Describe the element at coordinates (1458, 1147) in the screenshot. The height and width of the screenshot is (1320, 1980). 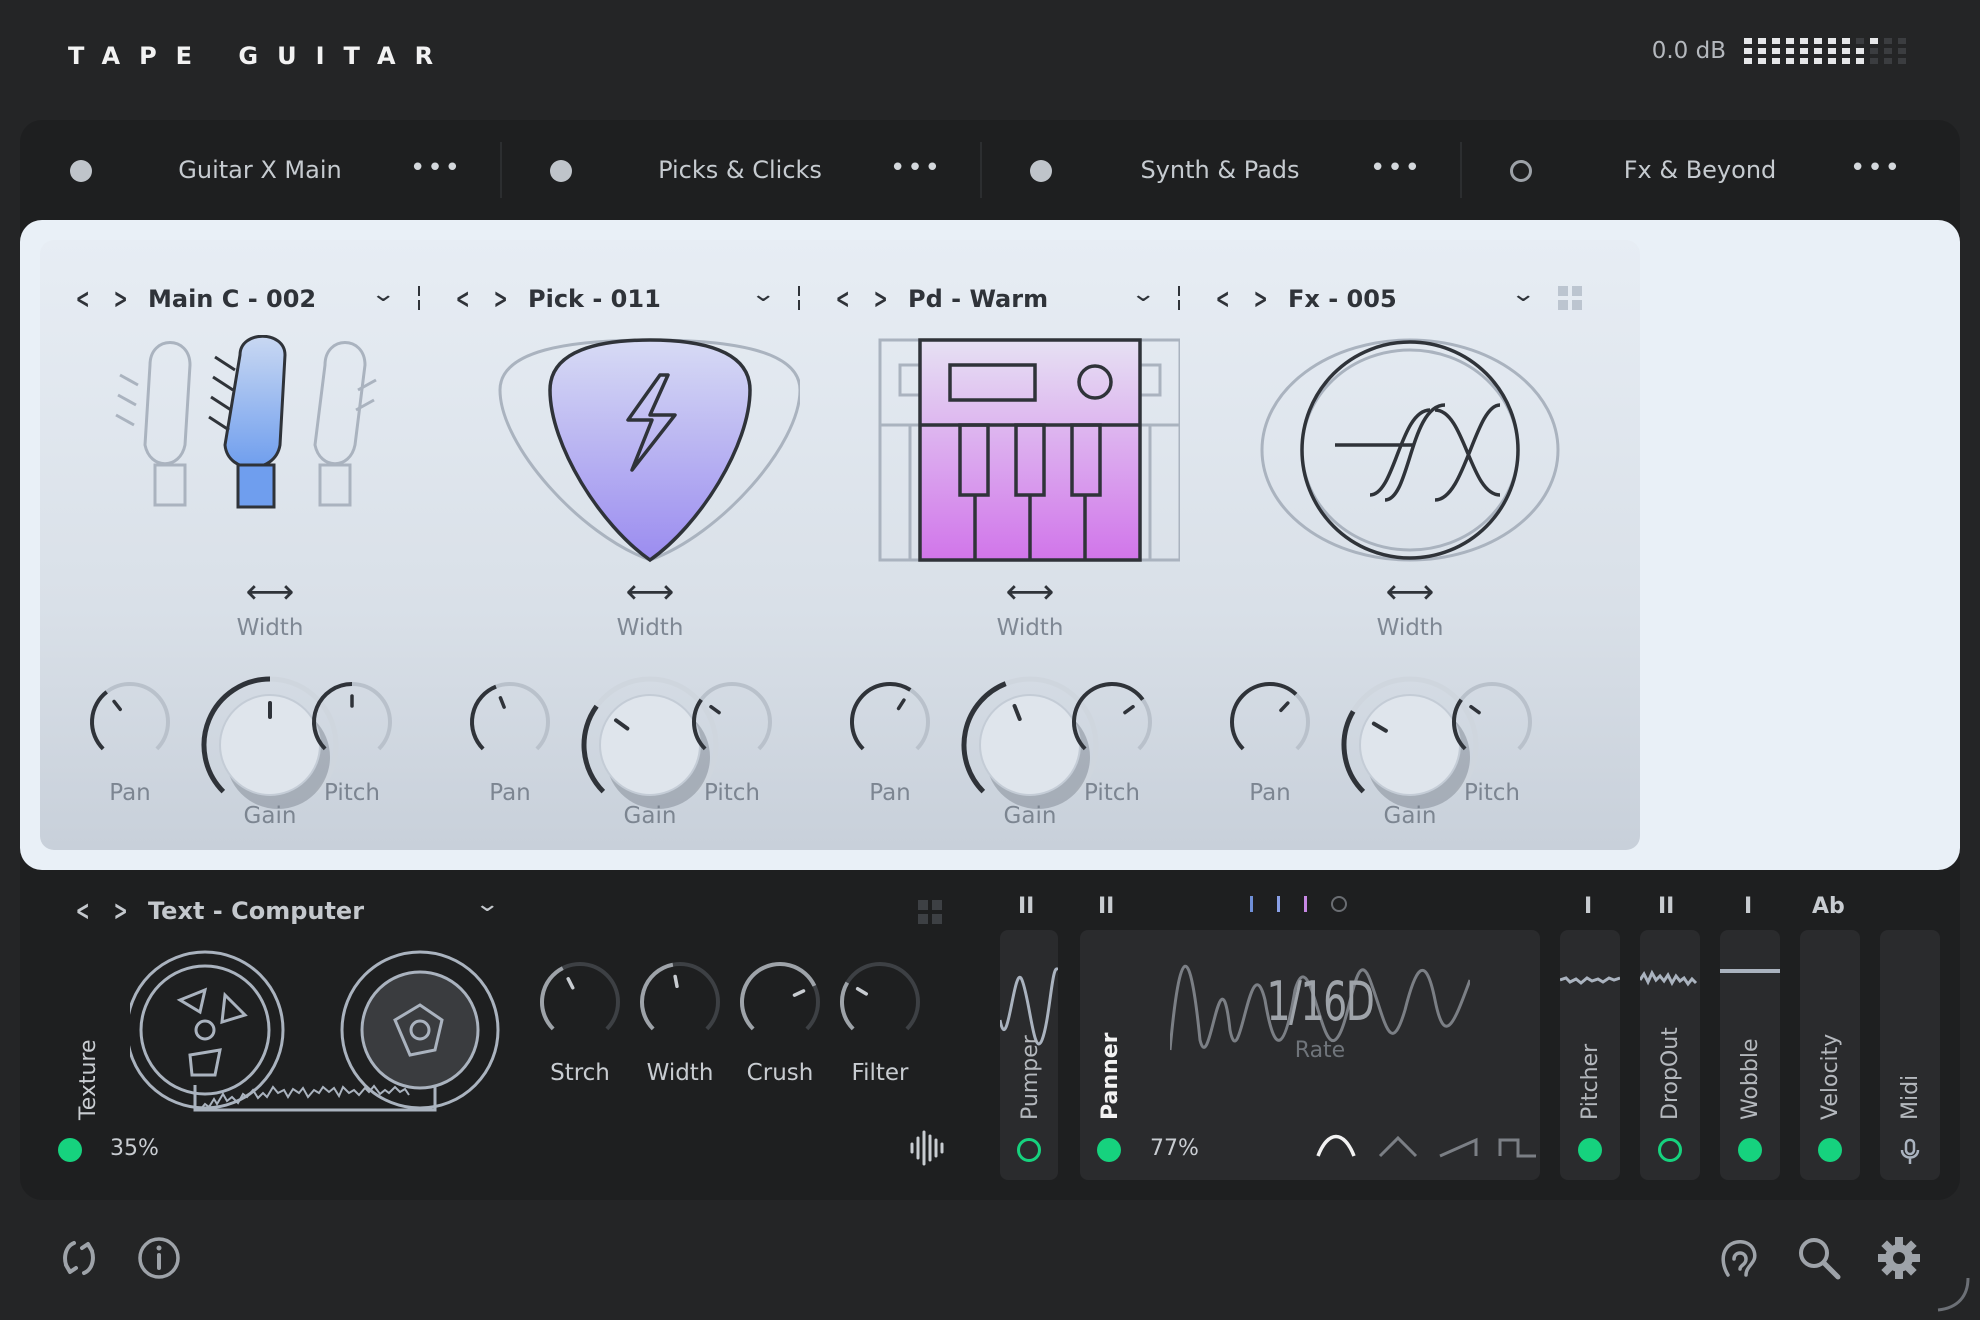
I see `saw-shape-icon` at that location.